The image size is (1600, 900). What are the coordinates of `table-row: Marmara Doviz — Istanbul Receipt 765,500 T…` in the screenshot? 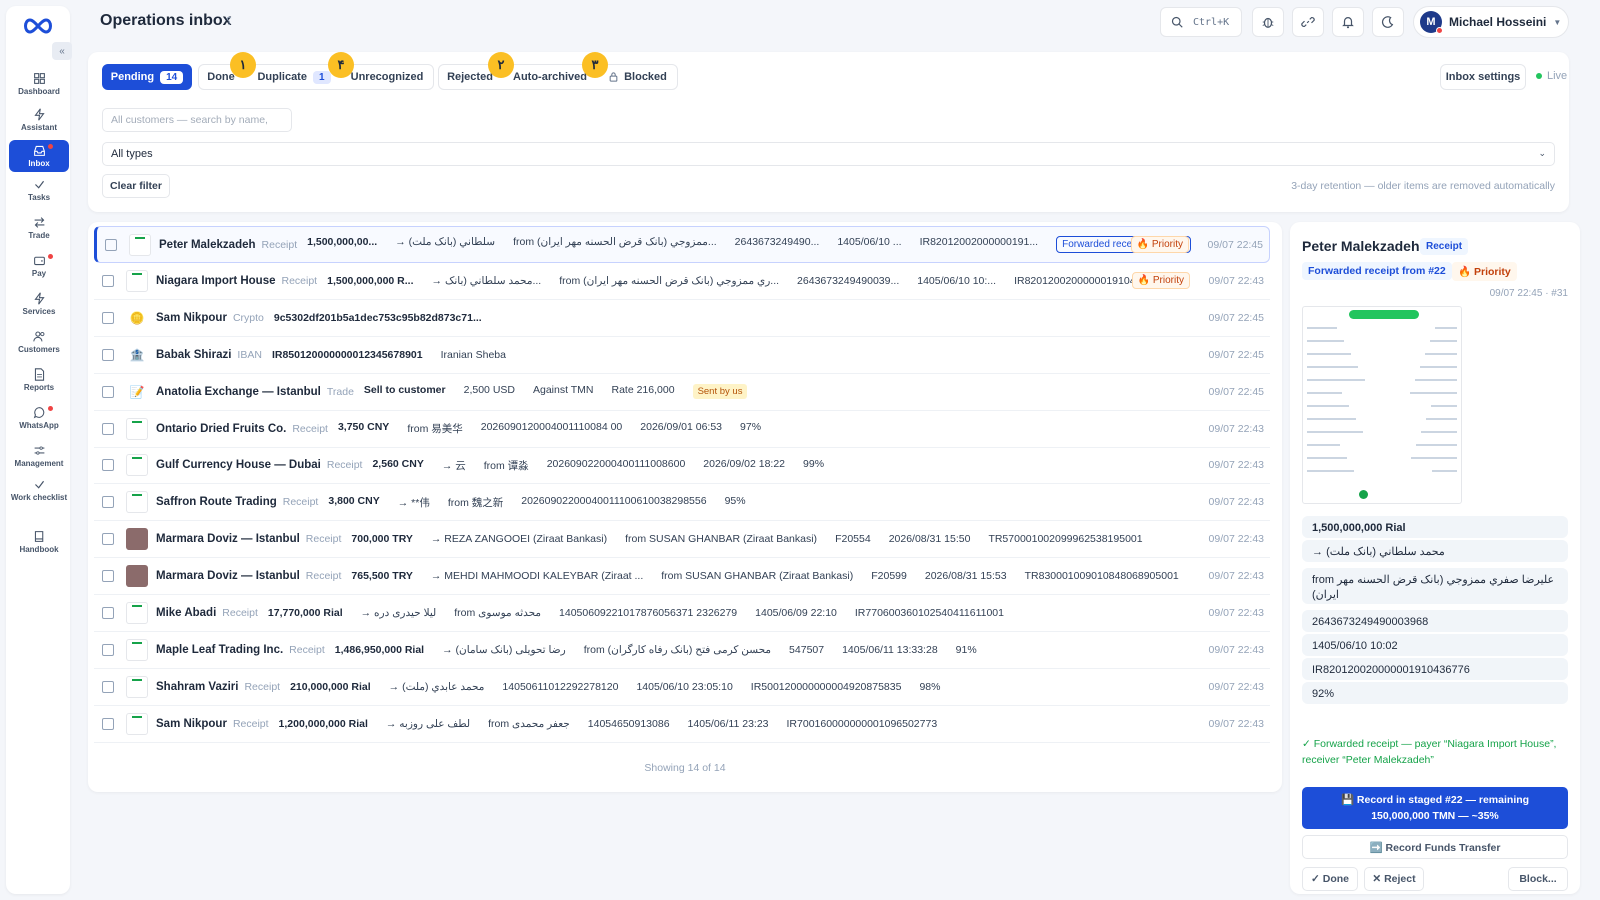 It's located at (682, 577).